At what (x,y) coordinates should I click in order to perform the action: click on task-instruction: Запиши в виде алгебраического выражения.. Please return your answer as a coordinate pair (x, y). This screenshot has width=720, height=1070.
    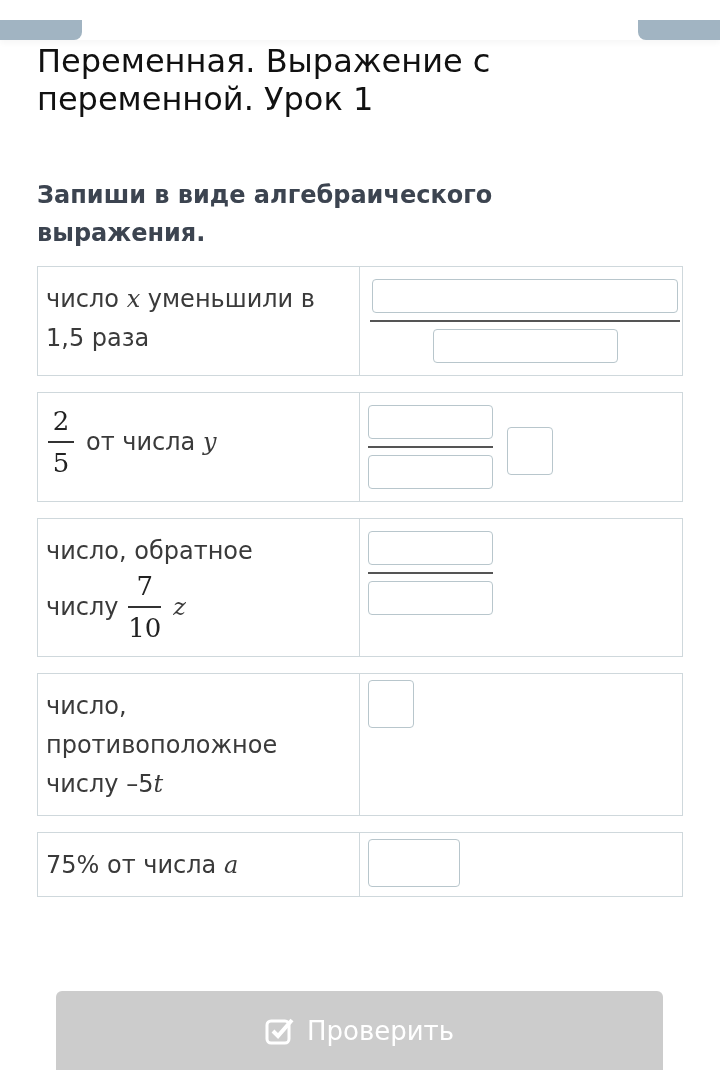
    Looking at the image, I should click on (265, 214).